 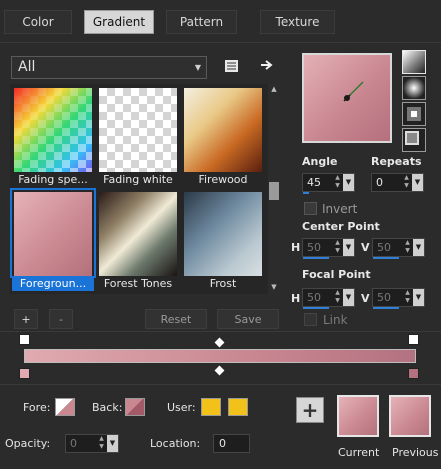 I want to click on angle-level-bar, so click(x=306, y=193).